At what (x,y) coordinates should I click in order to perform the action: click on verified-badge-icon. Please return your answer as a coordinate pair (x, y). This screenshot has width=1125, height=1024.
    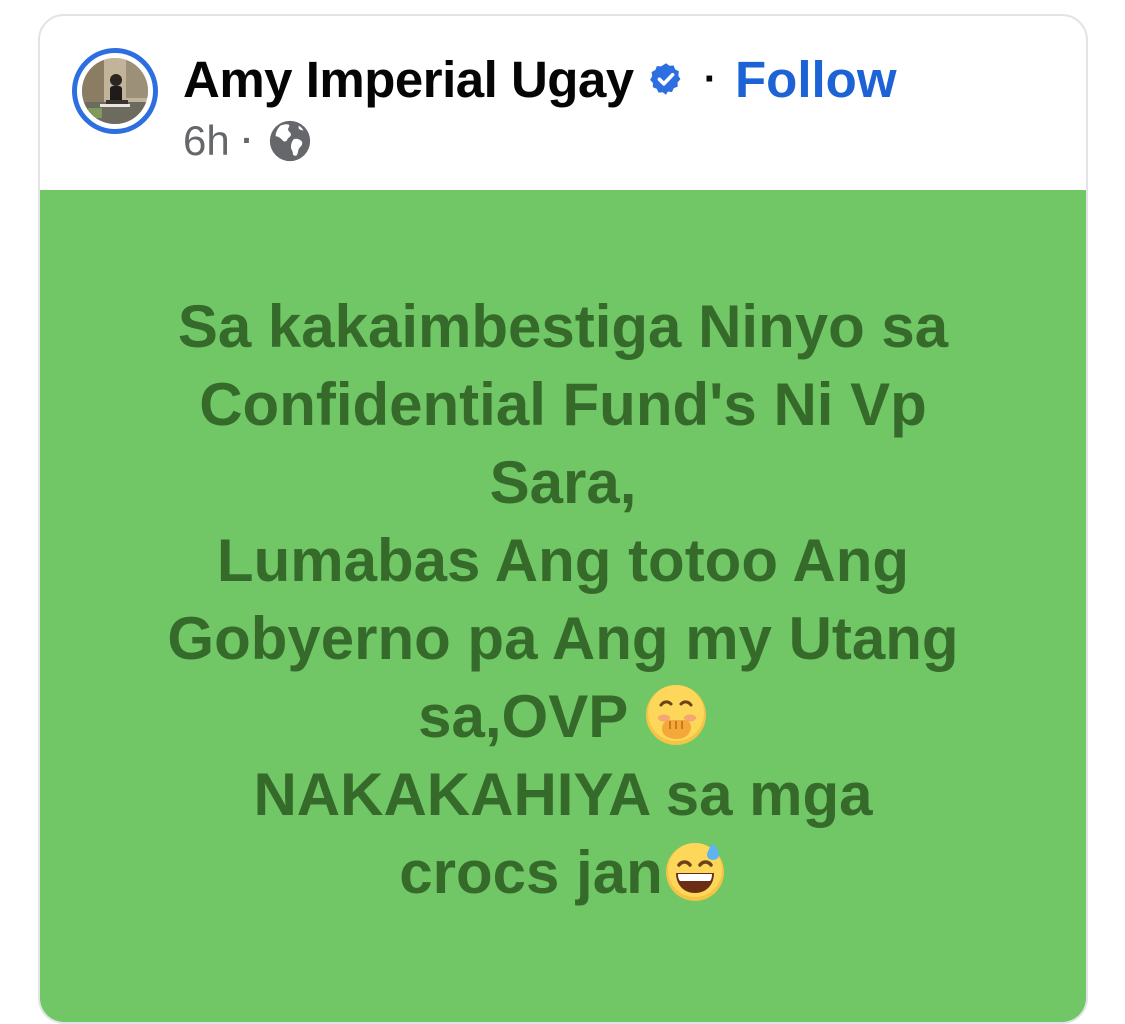
    Looking at the image, I should click on (665, 79).